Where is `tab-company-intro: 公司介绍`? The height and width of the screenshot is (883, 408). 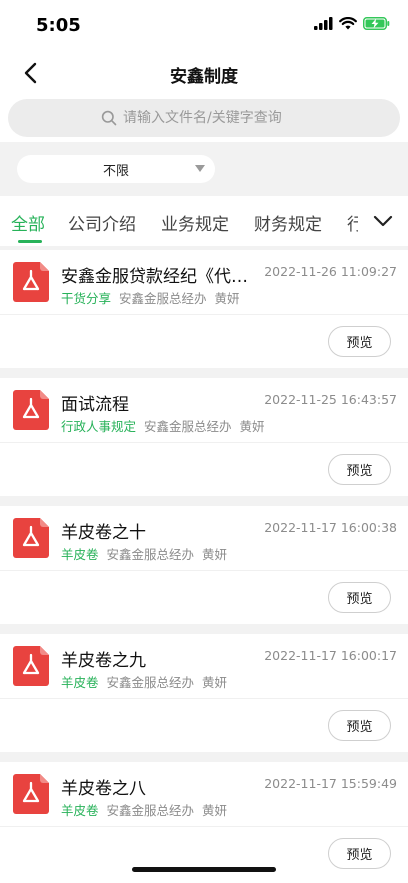
tab-company-intro: 公司介绍 is located at coordinates (102, 222).